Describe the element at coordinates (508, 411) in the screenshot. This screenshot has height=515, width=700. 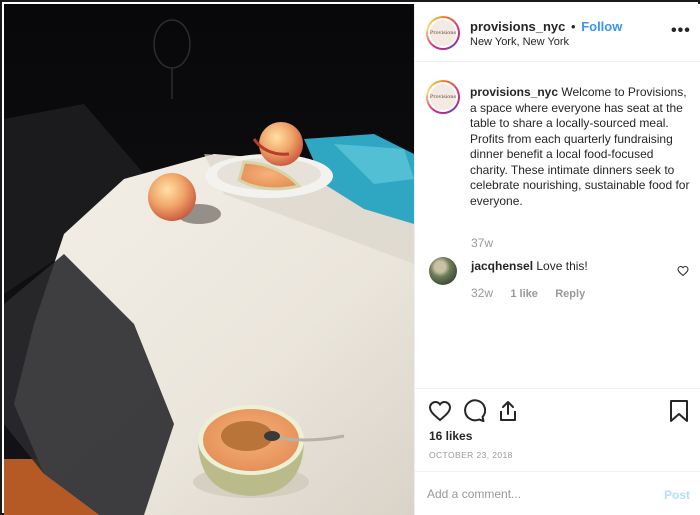
I see `share-icon` at that location.